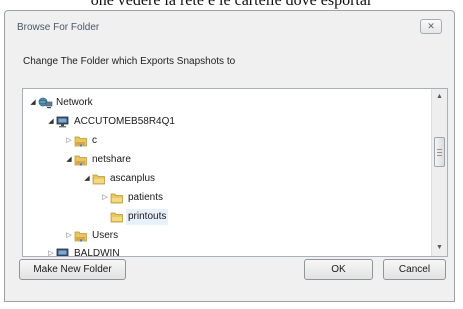 The width and height of the screenshot is (463, 309). I want to click on scrollbar-thumb, so click(439, 152).